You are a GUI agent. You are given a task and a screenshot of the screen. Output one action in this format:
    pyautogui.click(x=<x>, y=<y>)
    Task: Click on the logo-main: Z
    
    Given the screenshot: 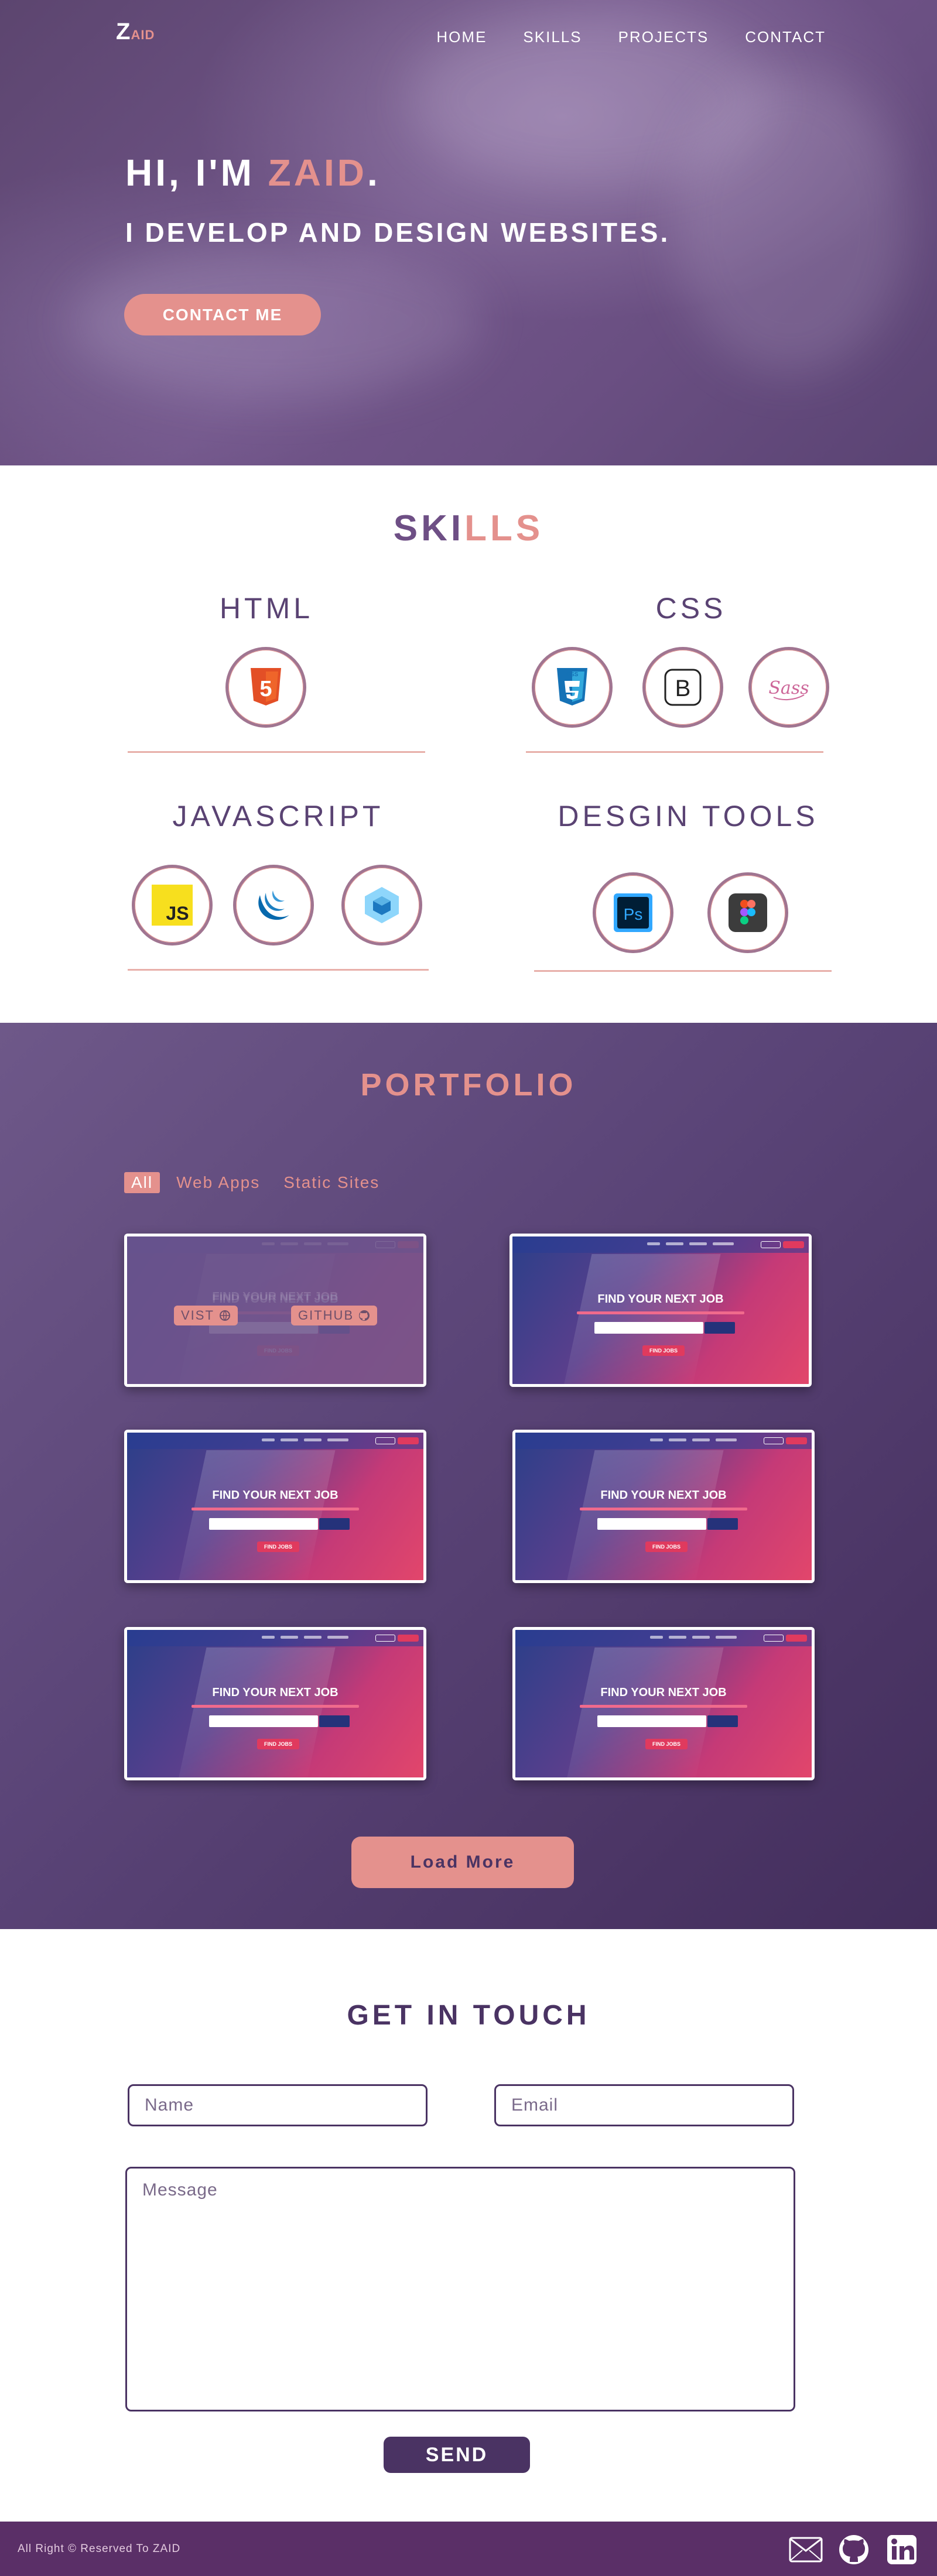 What is the action you would take?
    pyautogui.click(x=123, y=31)
    